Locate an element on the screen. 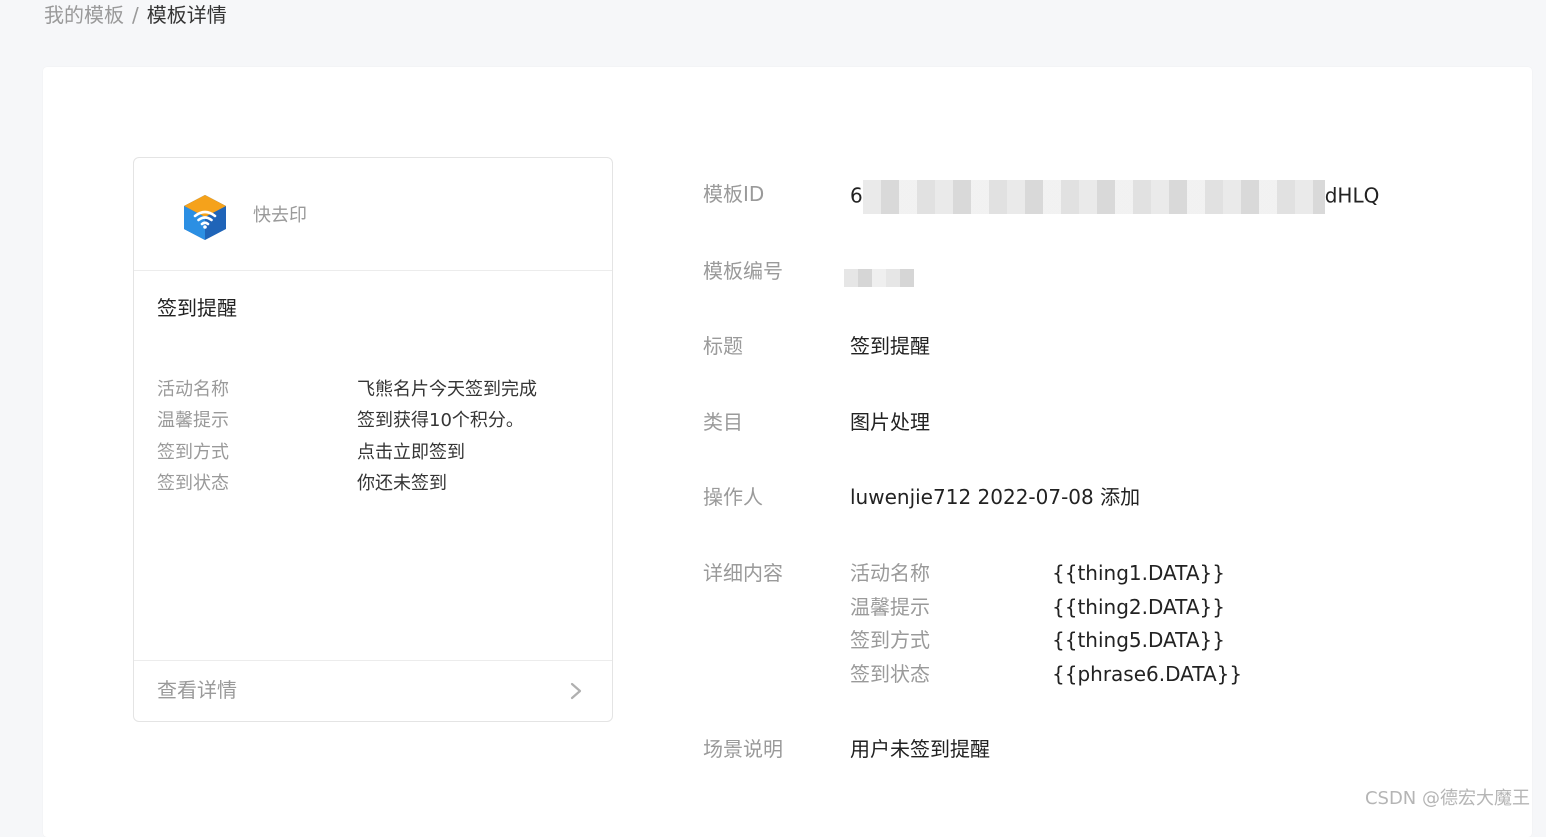 The height and width of the screenshot is (837, 1546). card-field-value: 签到获得10个积分。 is located at coordinates (440, 421).